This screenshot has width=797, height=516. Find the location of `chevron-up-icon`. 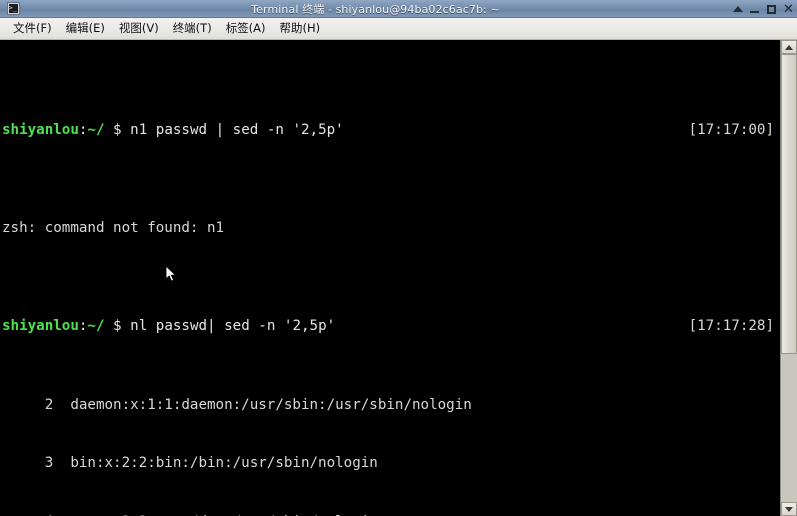

chevron-up-icon is located at coordinates (789, 47).